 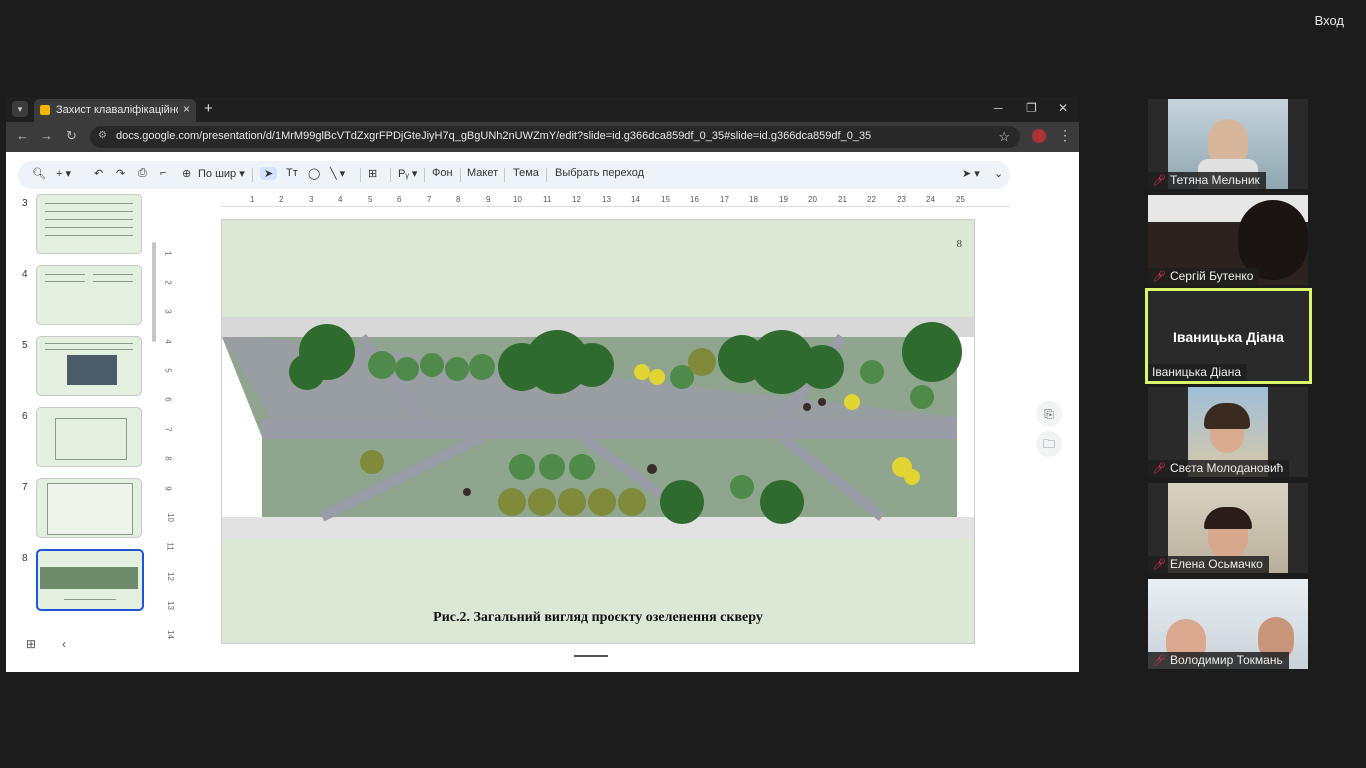 What do you see at coordinates (1226, 660) in the screenshot?
I see `participant-name: Володимир Токмань` at bounding box center [1226, 660].